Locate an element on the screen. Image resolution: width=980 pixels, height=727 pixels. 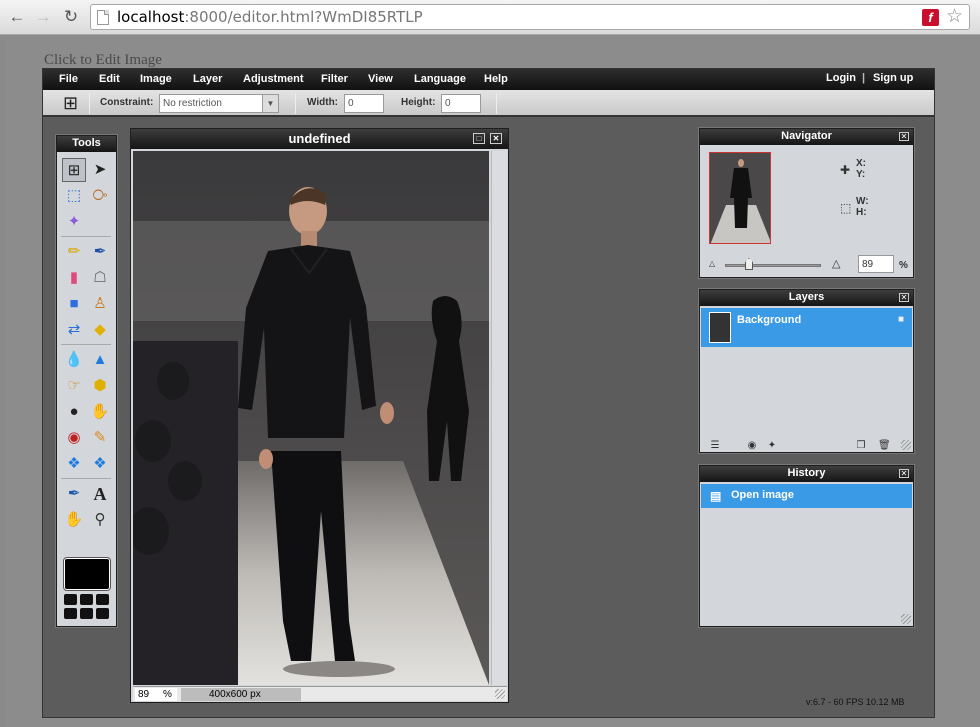
layer-options-icon: ☰ is located at coordinates (715, 445).